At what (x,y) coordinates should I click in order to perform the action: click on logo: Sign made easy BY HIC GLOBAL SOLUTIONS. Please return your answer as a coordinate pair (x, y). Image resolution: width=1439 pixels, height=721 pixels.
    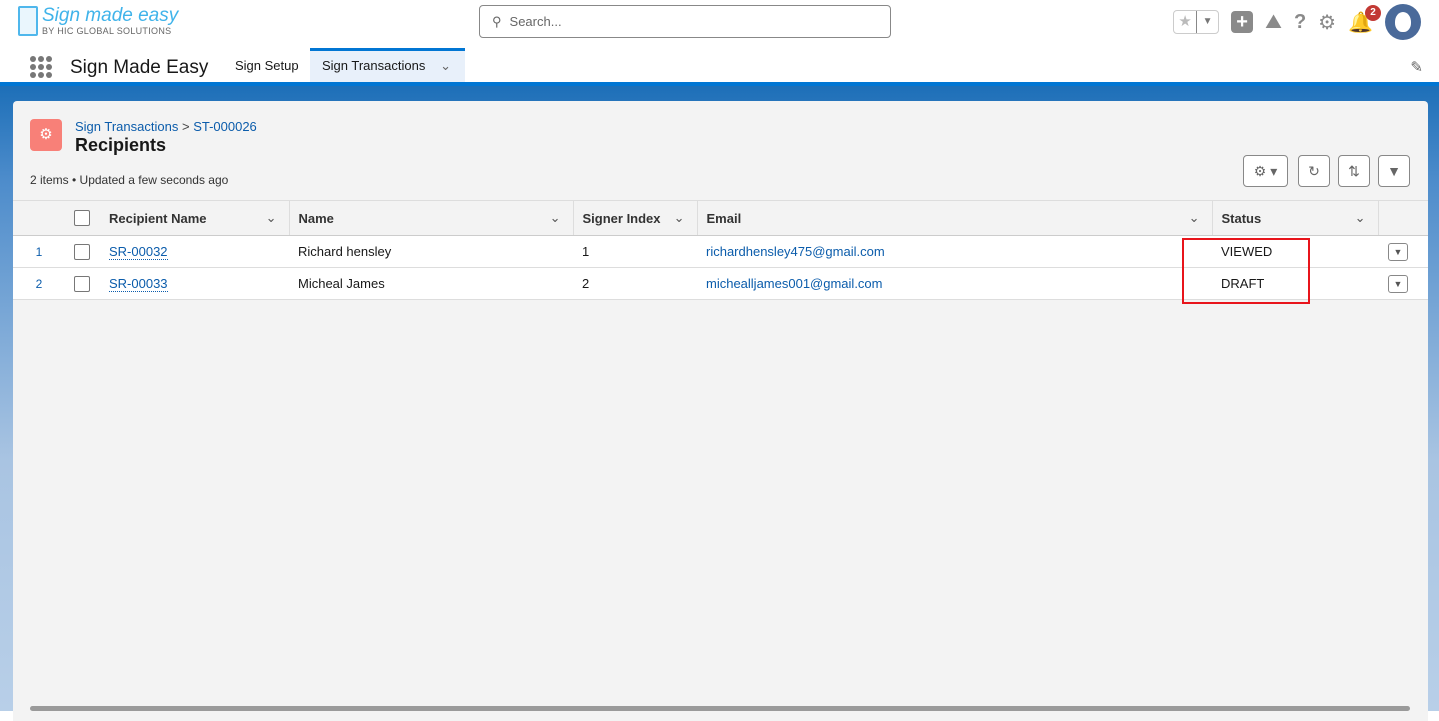
    Looking at the image, I should click on (98, 21).